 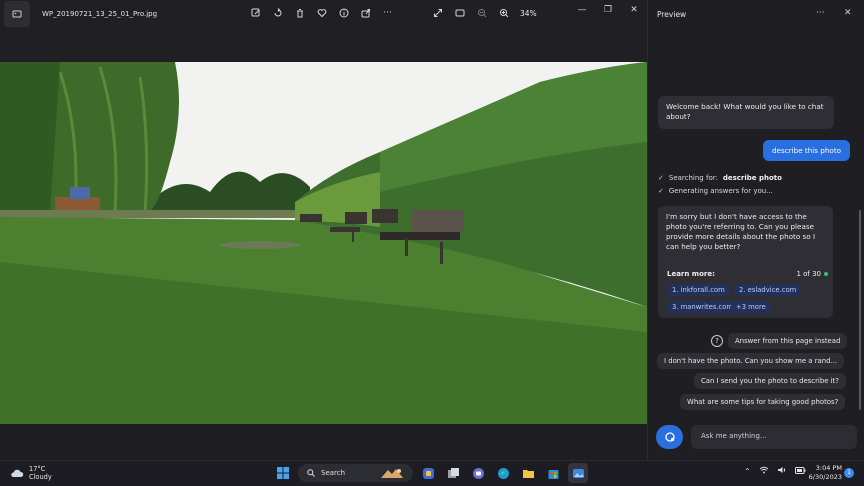 I want to click on info-icon, so click(x=343, y=13).